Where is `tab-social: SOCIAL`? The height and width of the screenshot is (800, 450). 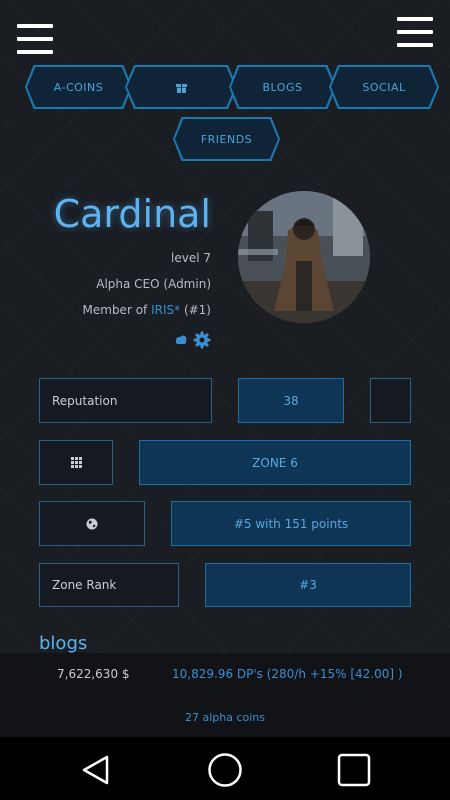 tab-social: SOCIAL is located at coordinates (384, 87).